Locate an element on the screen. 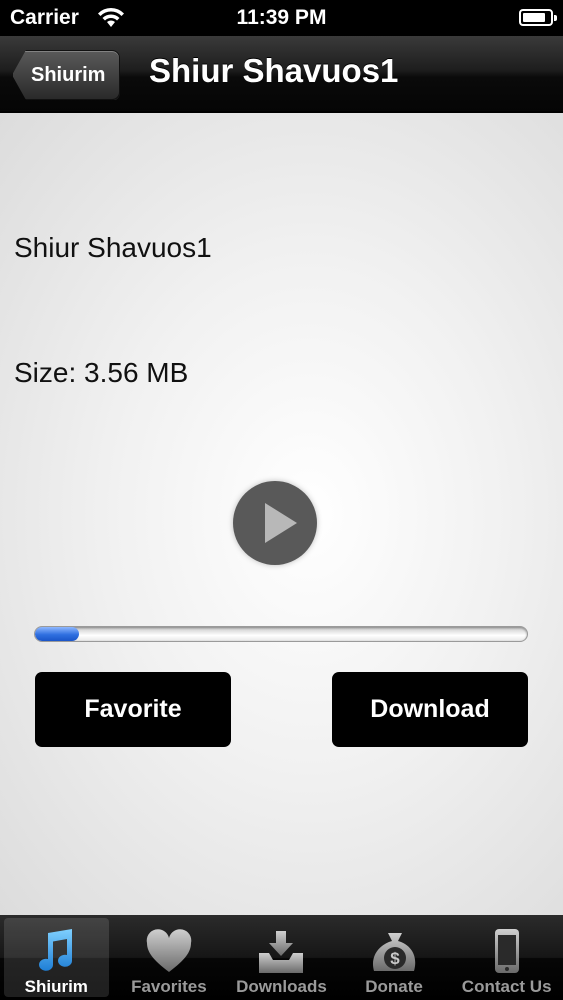 This screenshot has height=1000, width=563. download-progress-bar is located at coordinates (281, 634).